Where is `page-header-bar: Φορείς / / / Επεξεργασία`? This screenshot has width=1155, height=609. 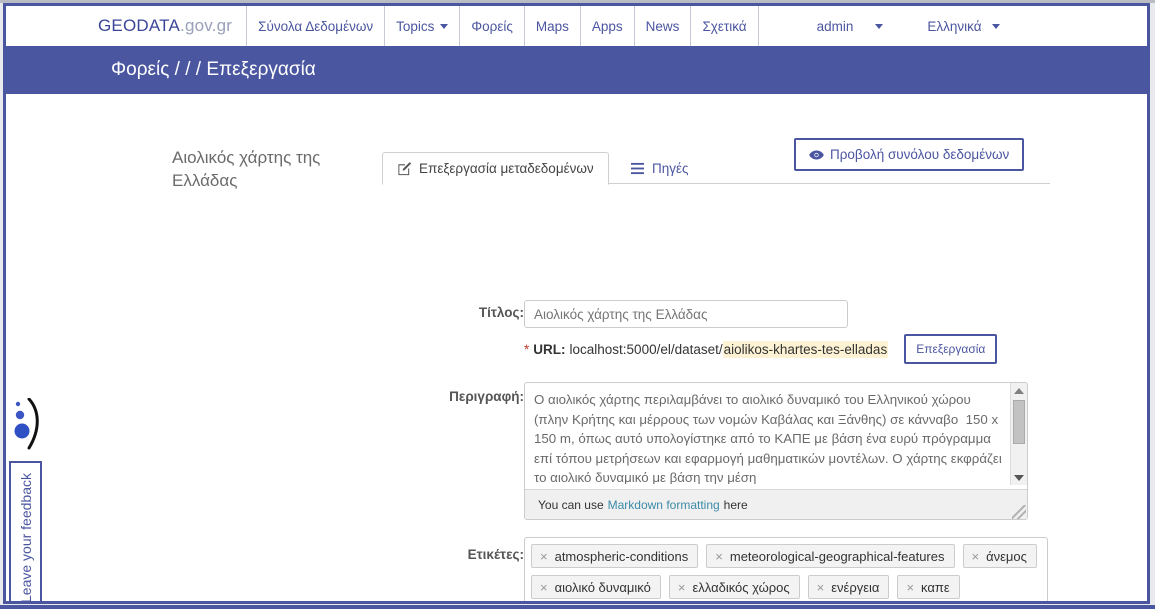 page-header-bar: Φορείς / / / Επεξεργασία is located at coordinates (576, 70).